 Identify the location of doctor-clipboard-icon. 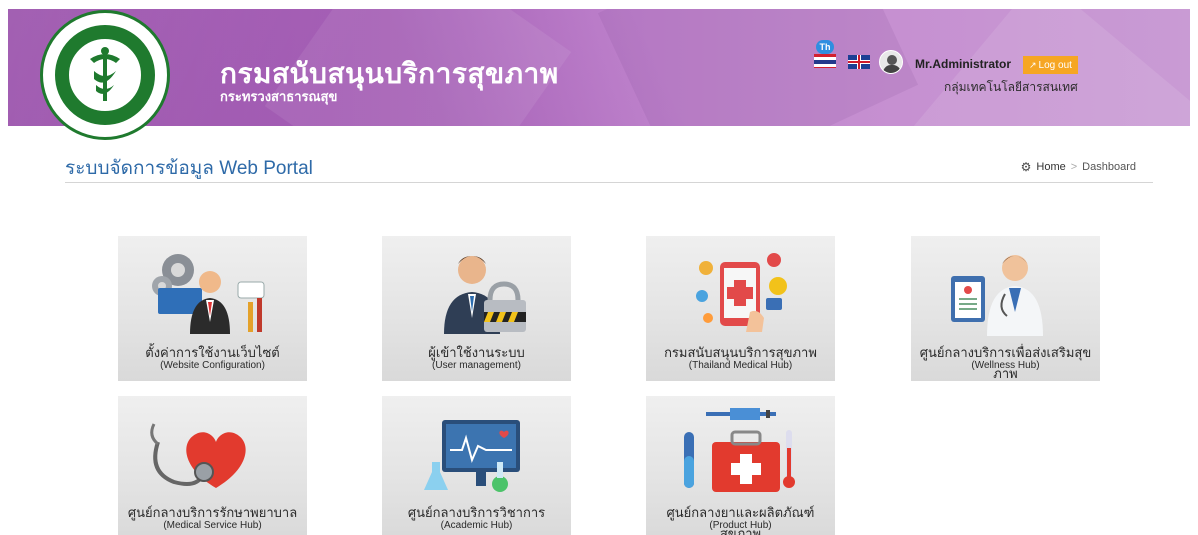
(997, 295).